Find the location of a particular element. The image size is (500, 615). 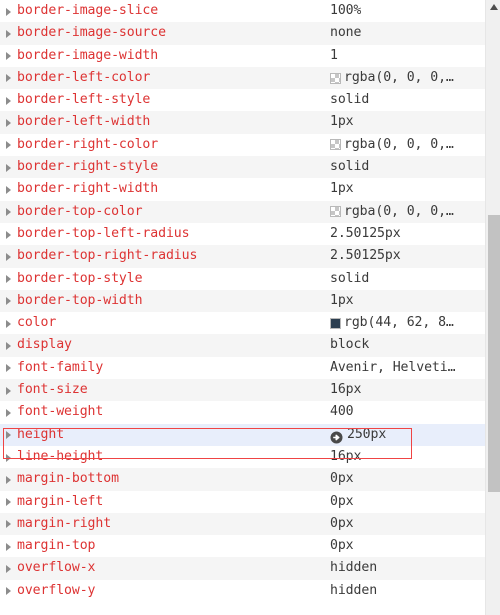

property-name: border-image-slice is located at coordinates (87, 11).